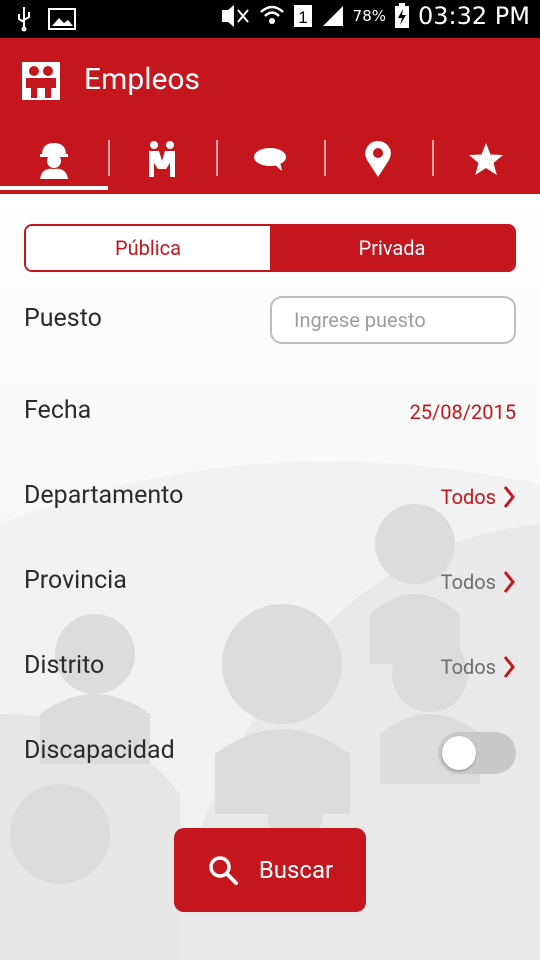  Describe the element at coordinates (99, 750) in the screenshot. I see `discapacidad-label: Discapacidad` at that location.